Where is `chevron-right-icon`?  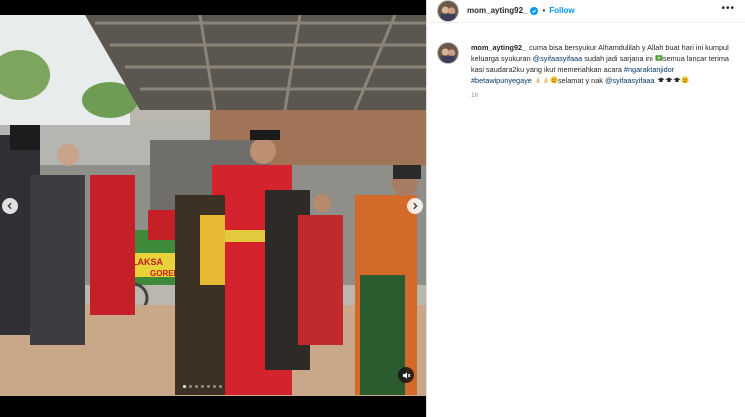
chevron-right-icon is located at coordinates (415, 206).